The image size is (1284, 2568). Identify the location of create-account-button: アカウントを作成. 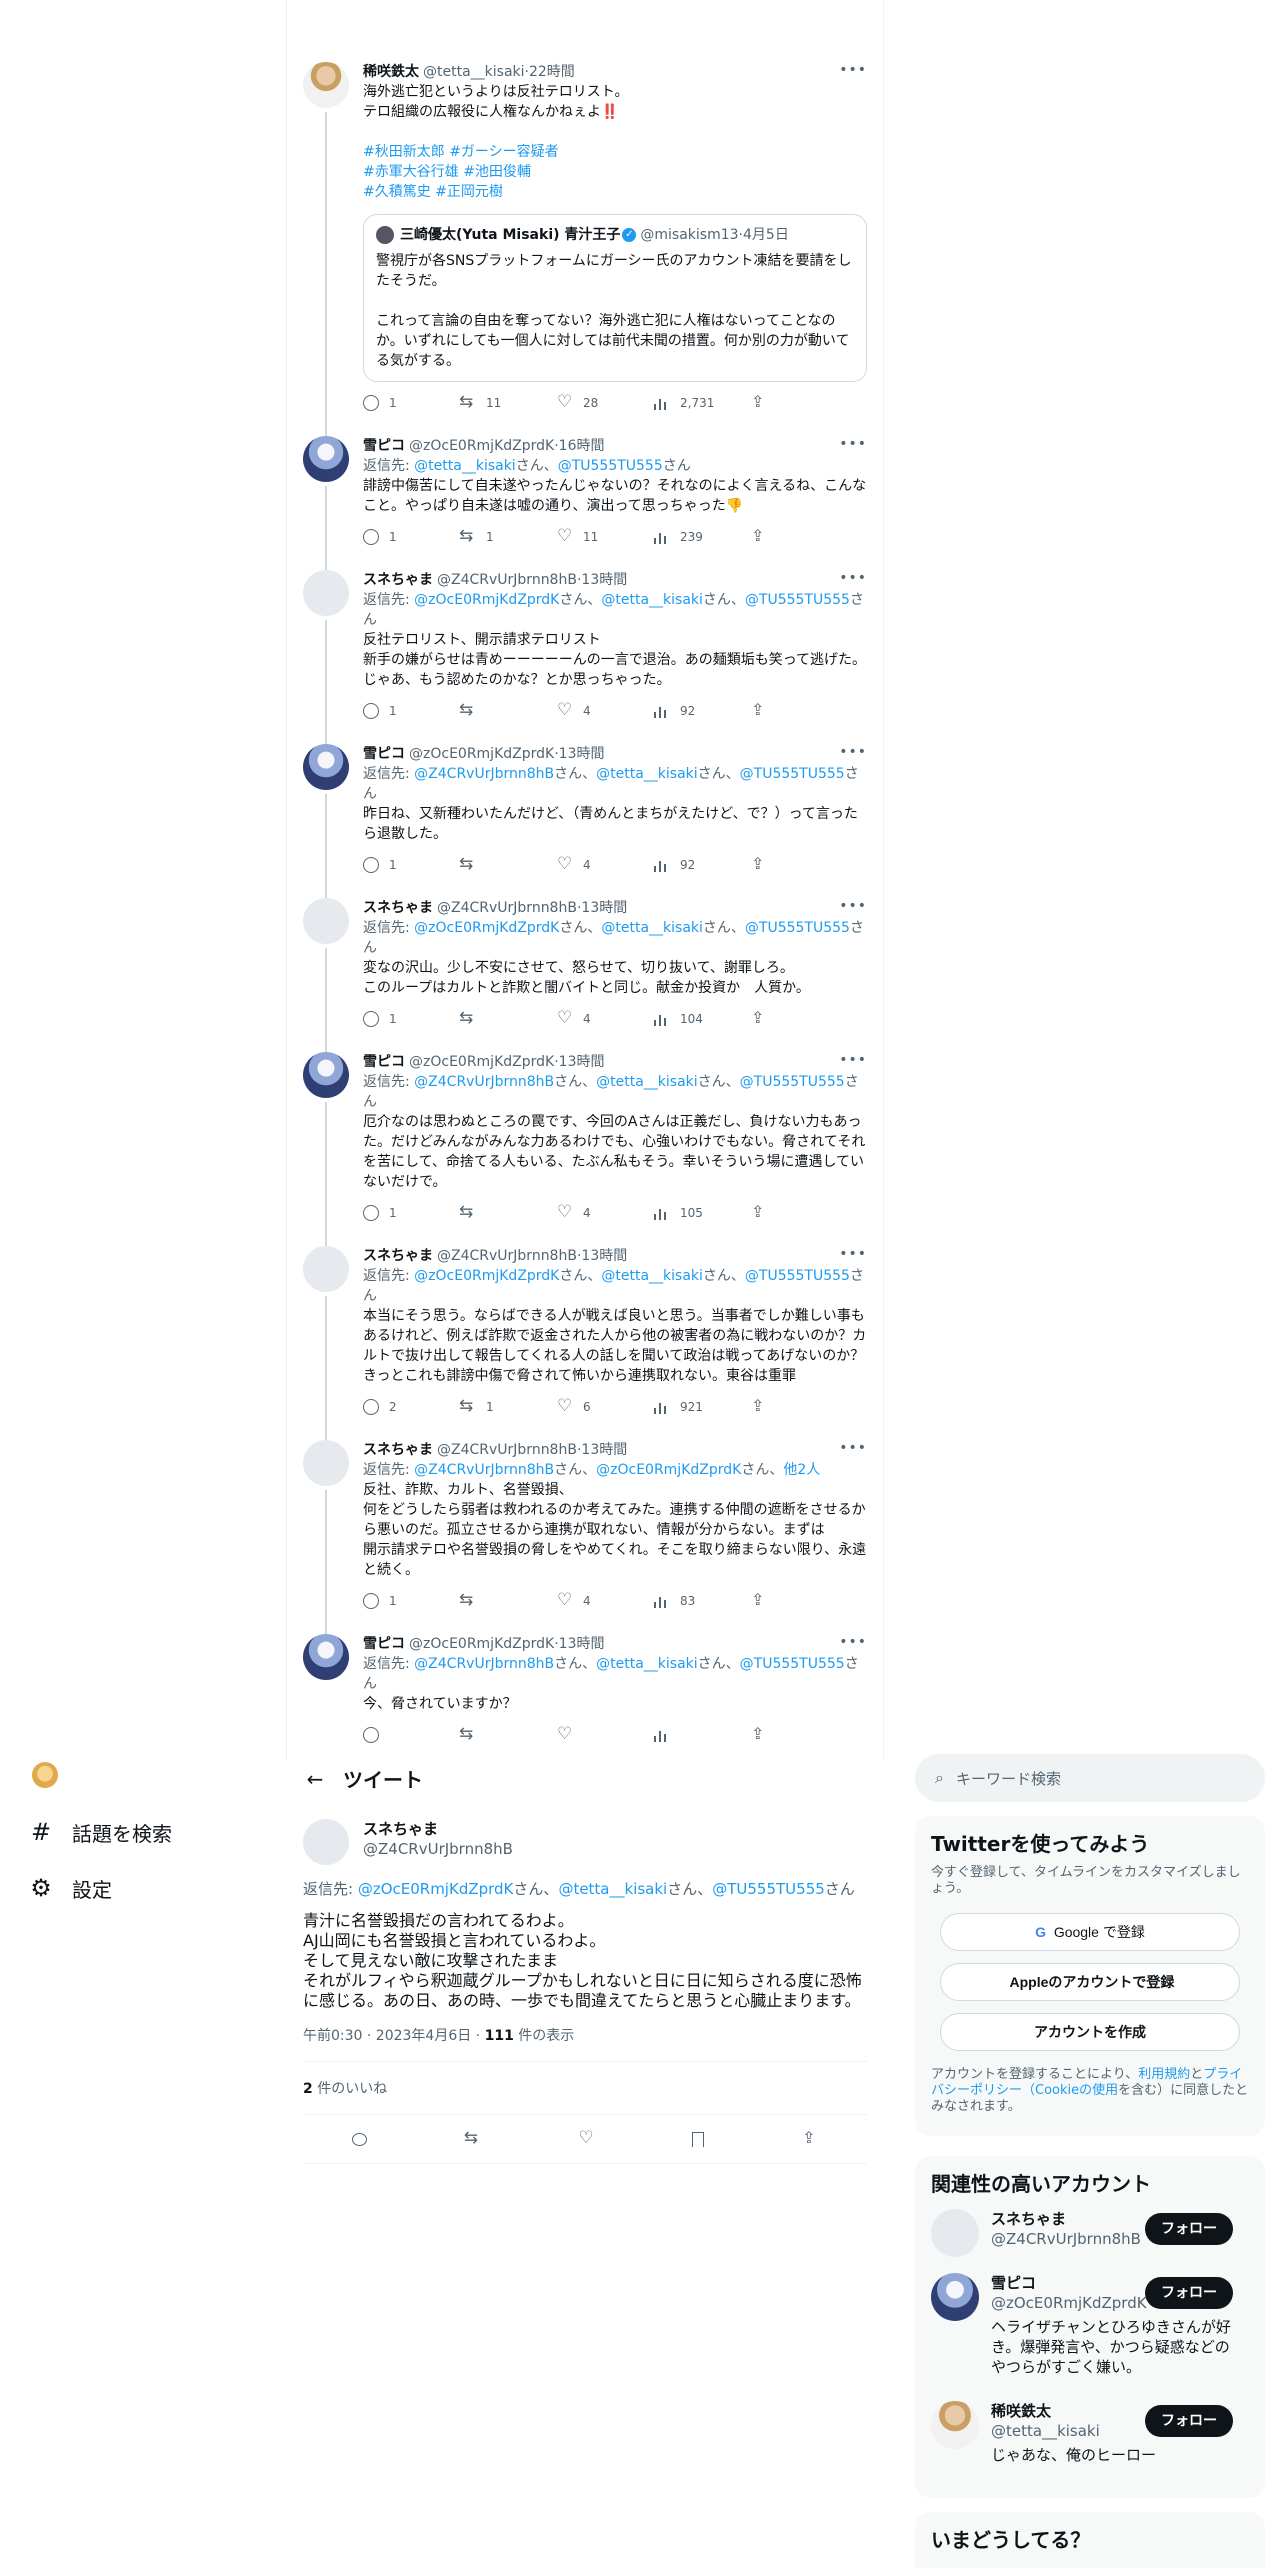
(1090, 2032).